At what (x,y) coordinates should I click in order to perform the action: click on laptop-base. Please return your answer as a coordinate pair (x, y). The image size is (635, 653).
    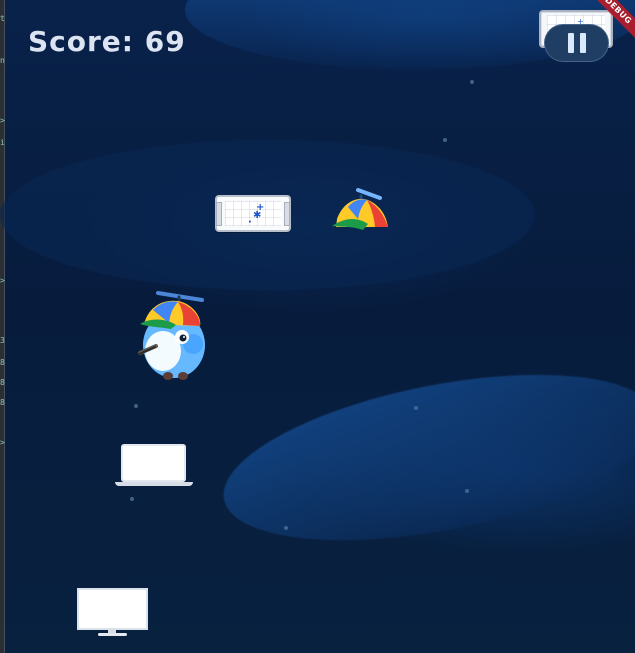
    Looking at the image, I should click on (154, 484).